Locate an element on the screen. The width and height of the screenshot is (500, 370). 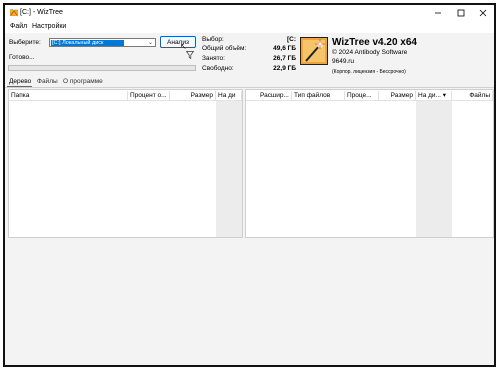
stat-value: 22,9 ГБ is located at coordinates (284, 68).